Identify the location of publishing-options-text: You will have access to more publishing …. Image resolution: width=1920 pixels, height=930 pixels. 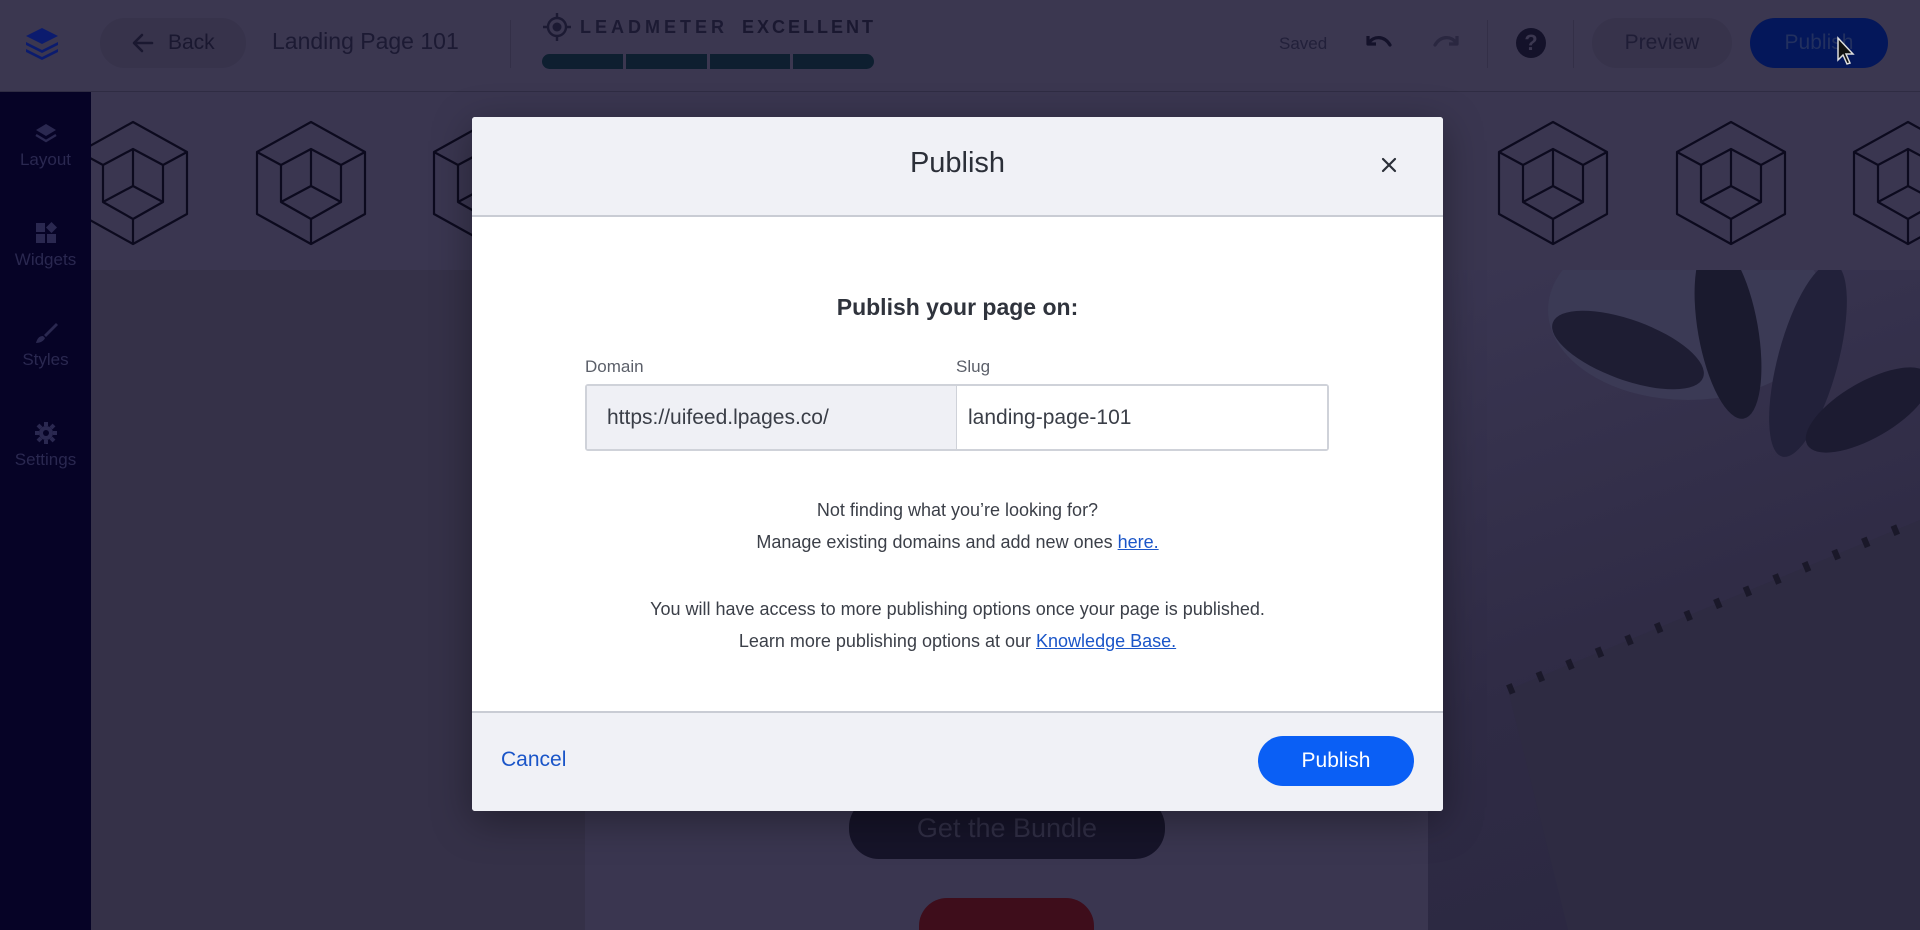
(957, 609).